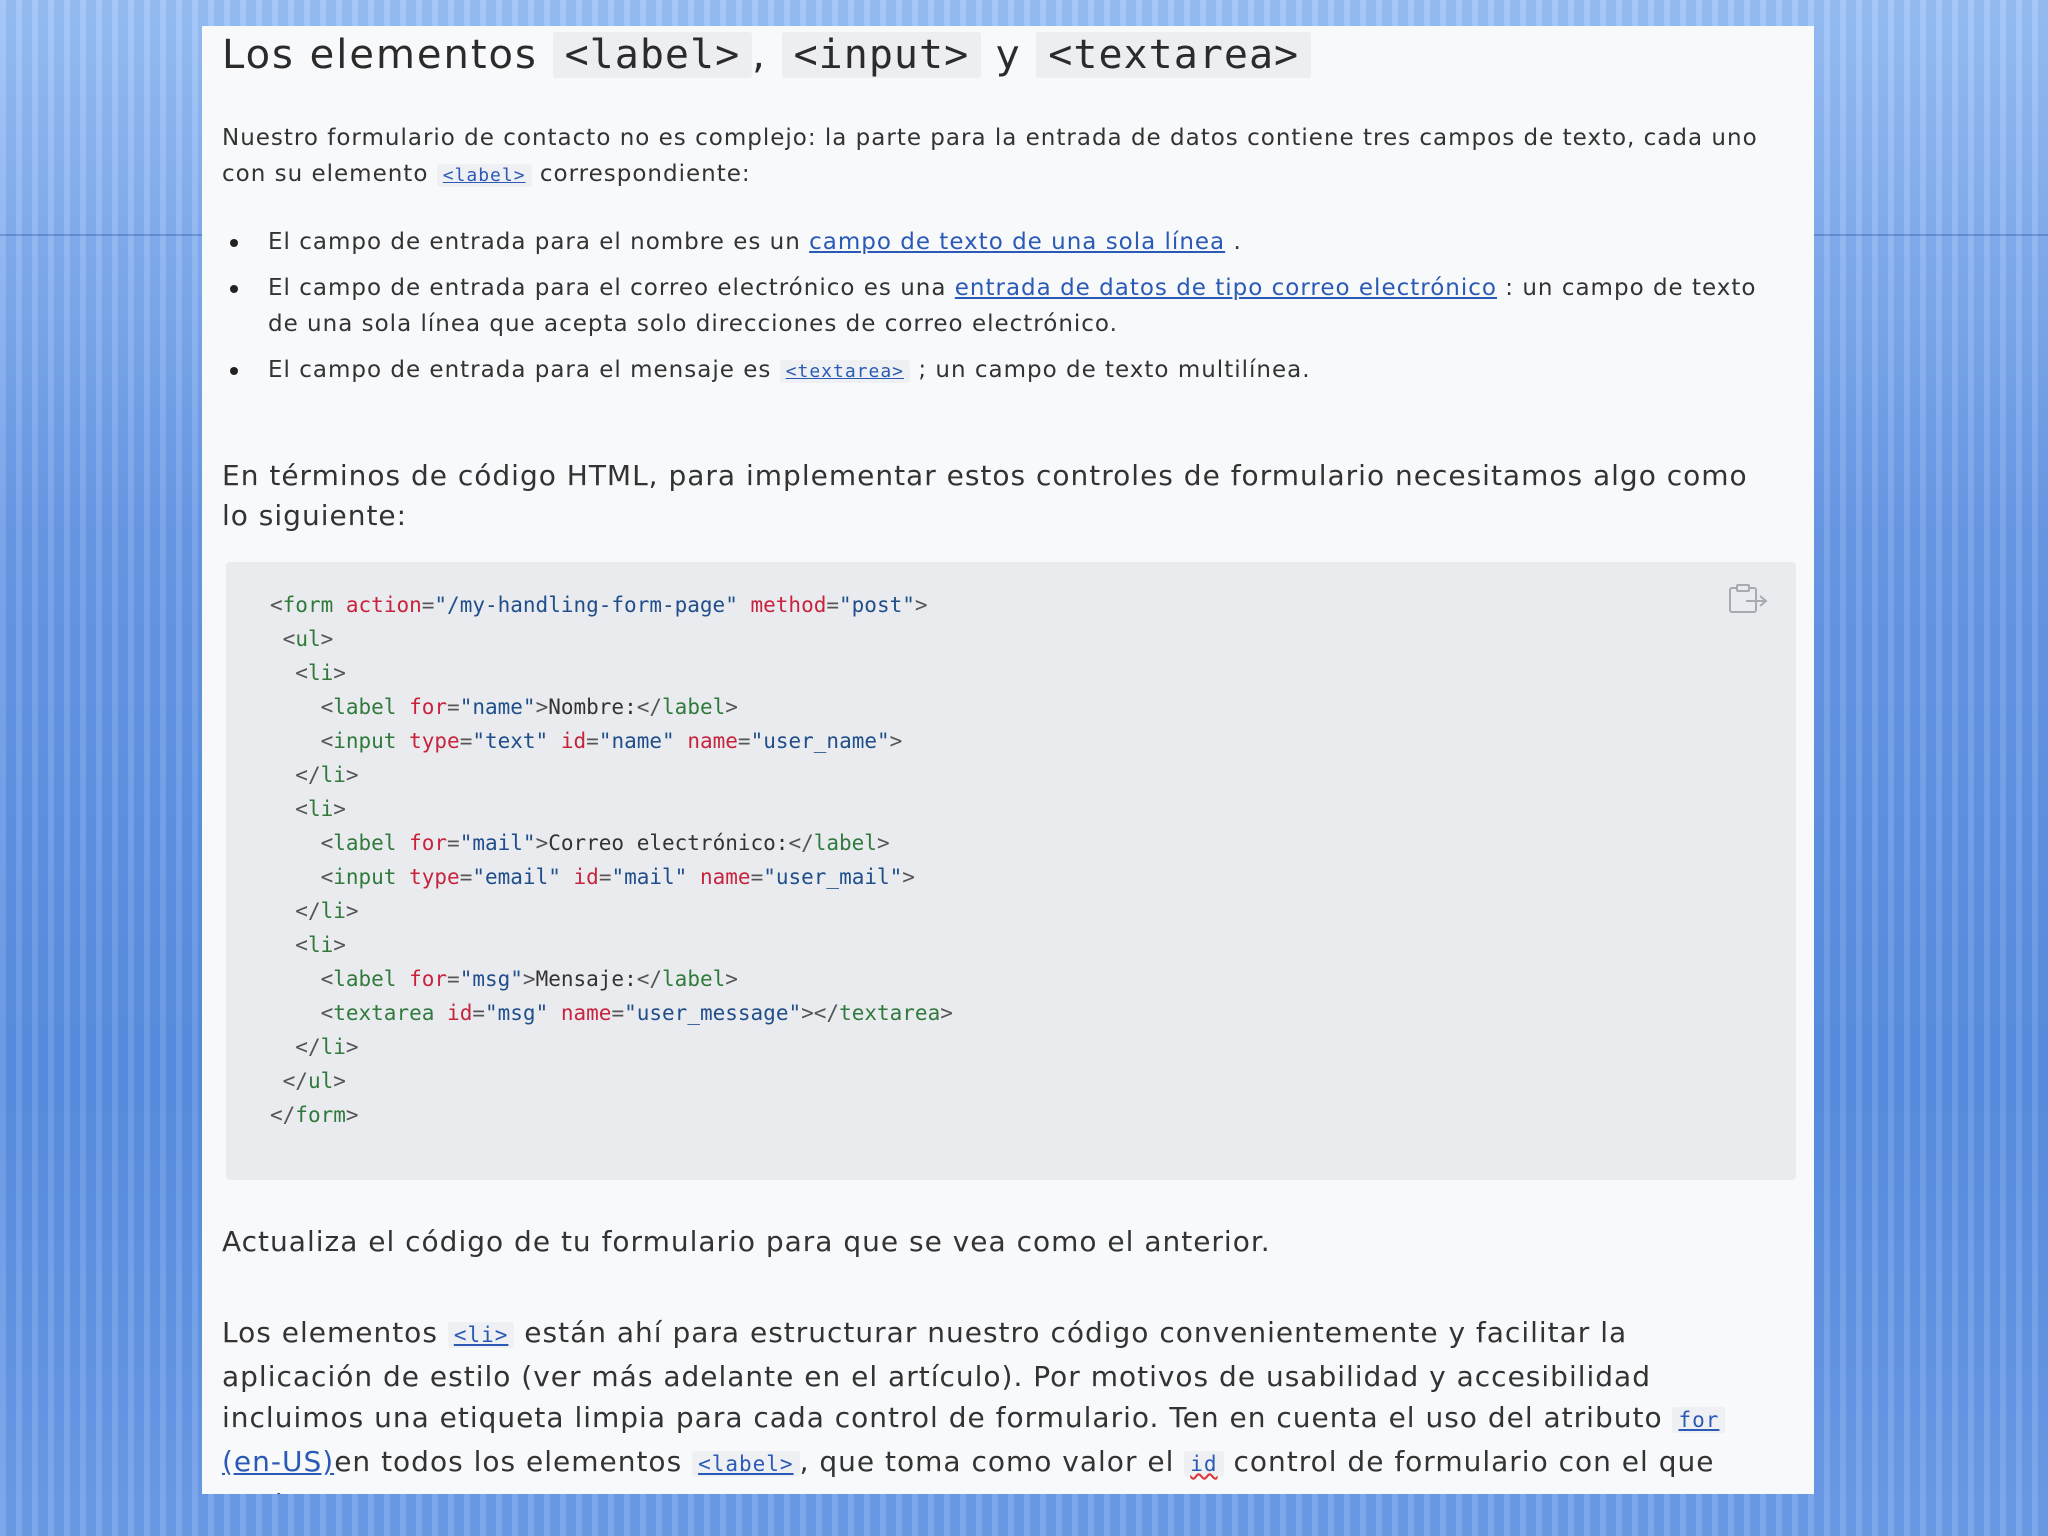 The width and height of the screenshot is (2048, 1536). I want to click on heading-code-textarea: <textarea>, so click(1174, 55).